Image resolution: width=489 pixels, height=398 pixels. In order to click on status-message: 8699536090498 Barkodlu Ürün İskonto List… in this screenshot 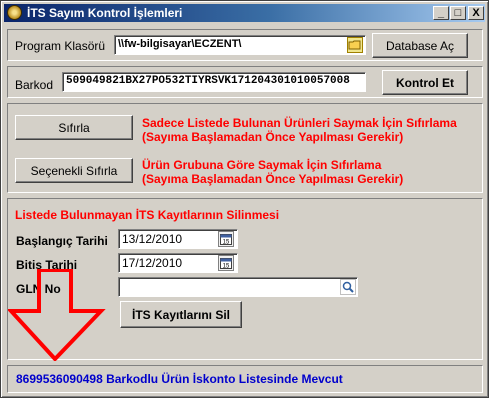, I will do `click(179, 379)`.